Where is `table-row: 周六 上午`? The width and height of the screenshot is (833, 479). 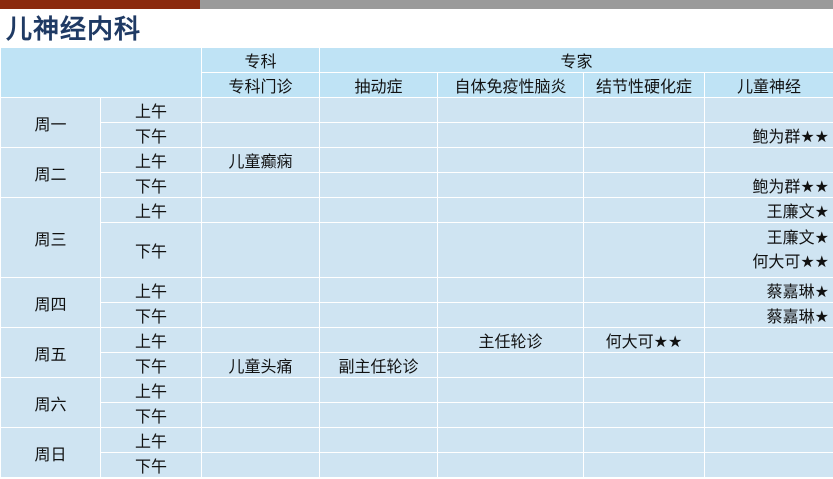
table-row: 周六 上午 is located at coordinates (416, 402).